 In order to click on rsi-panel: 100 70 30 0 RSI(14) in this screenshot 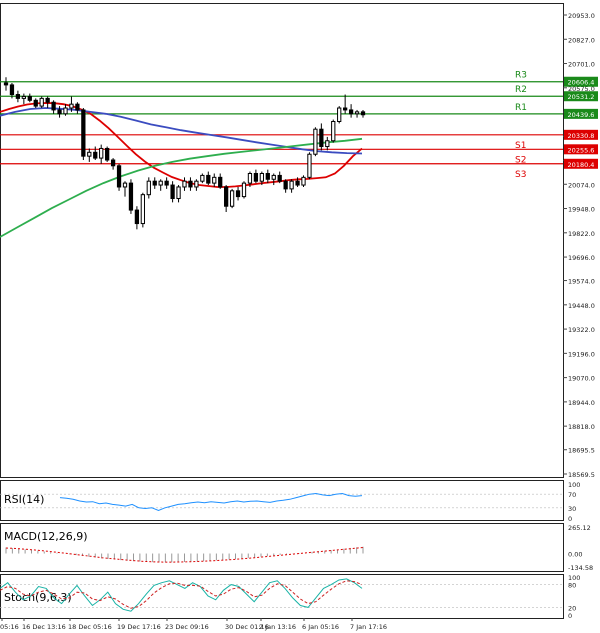, I will do `click(290, 501)`.